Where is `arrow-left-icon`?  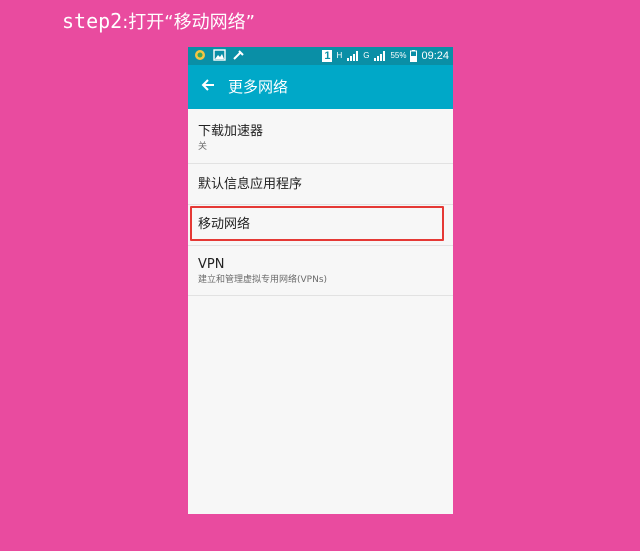 arrow-left-icon is located at coordinates (208, 87).